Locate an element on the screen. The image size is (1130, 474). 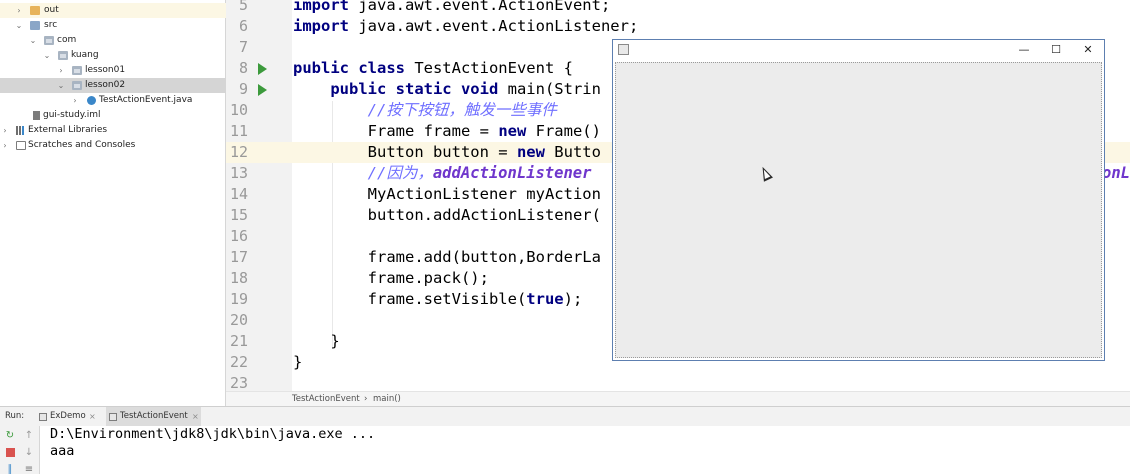
code-text: import java.awt.event.ActionEvent; is located at coordinates (452, 7).